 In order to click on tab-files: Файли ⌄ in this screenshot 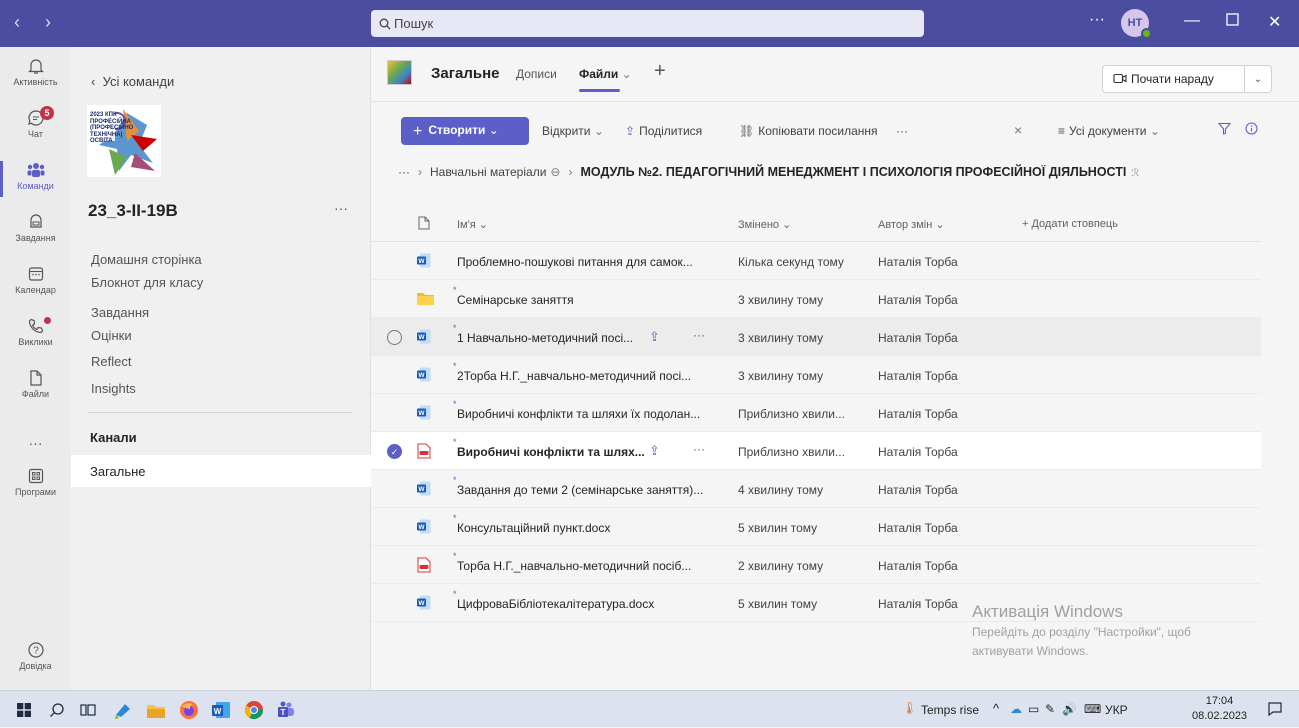, I will do `click(605, 79)`.